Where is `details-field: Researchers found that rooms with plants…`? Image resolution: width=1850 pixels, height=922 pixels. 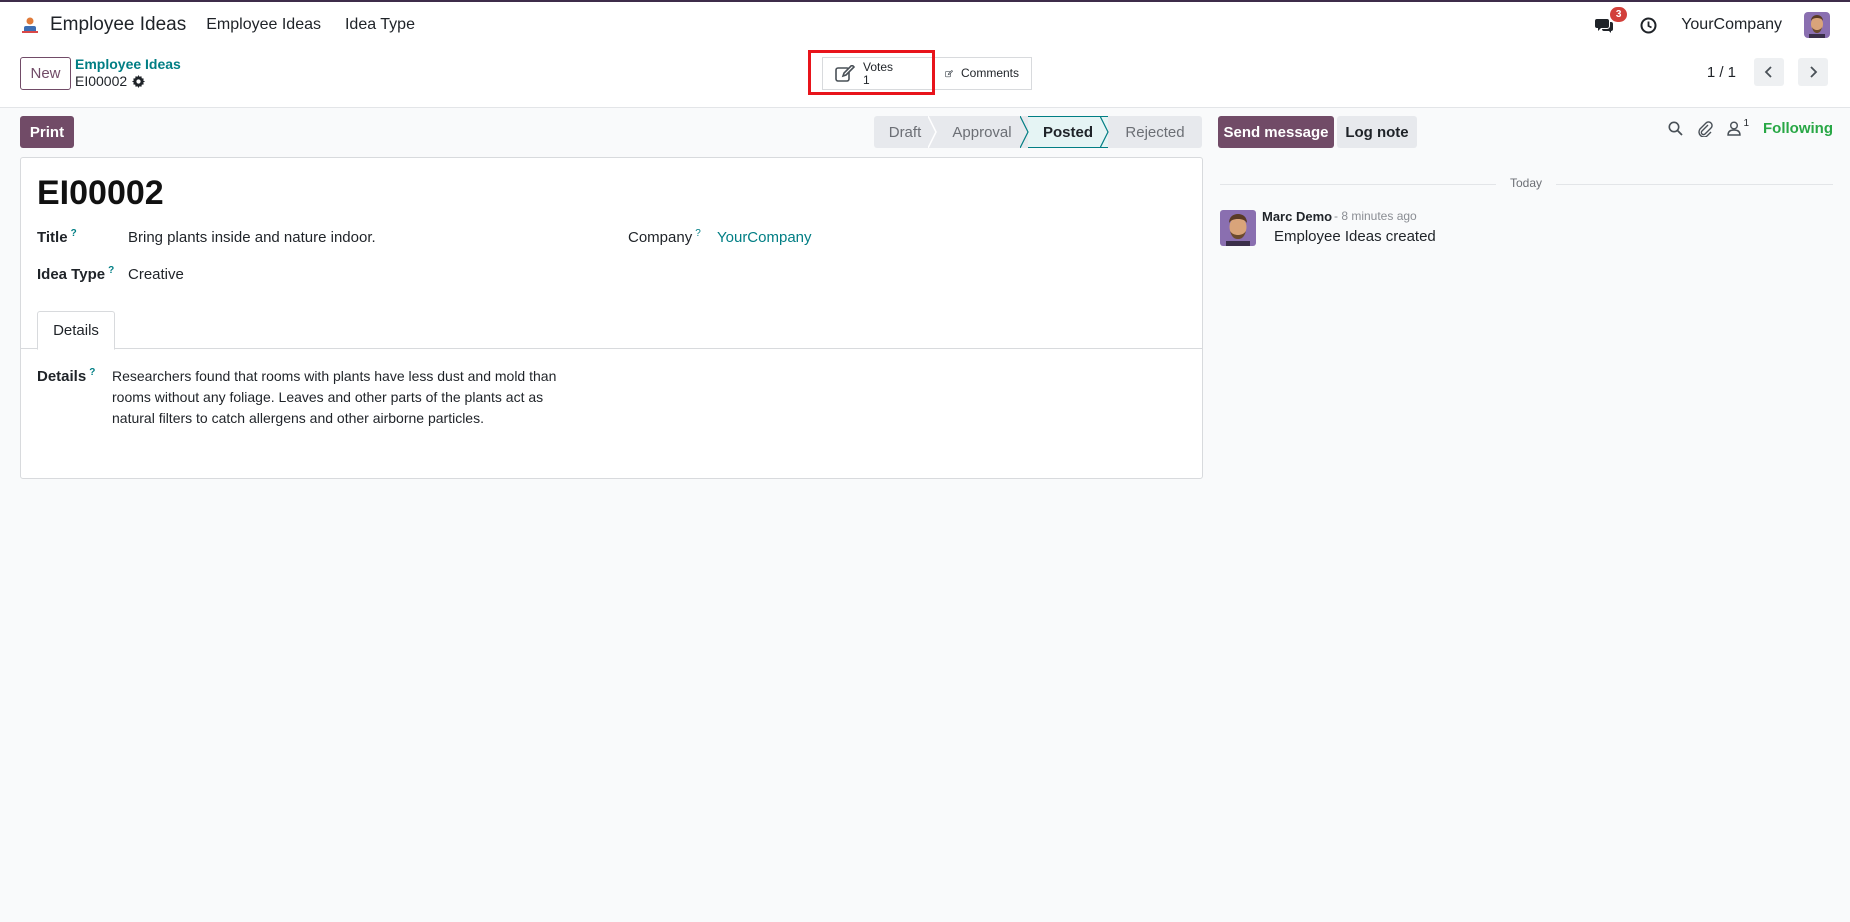
details-field: Researchers found that rooms with plants… is located at coordinates (347, 397).